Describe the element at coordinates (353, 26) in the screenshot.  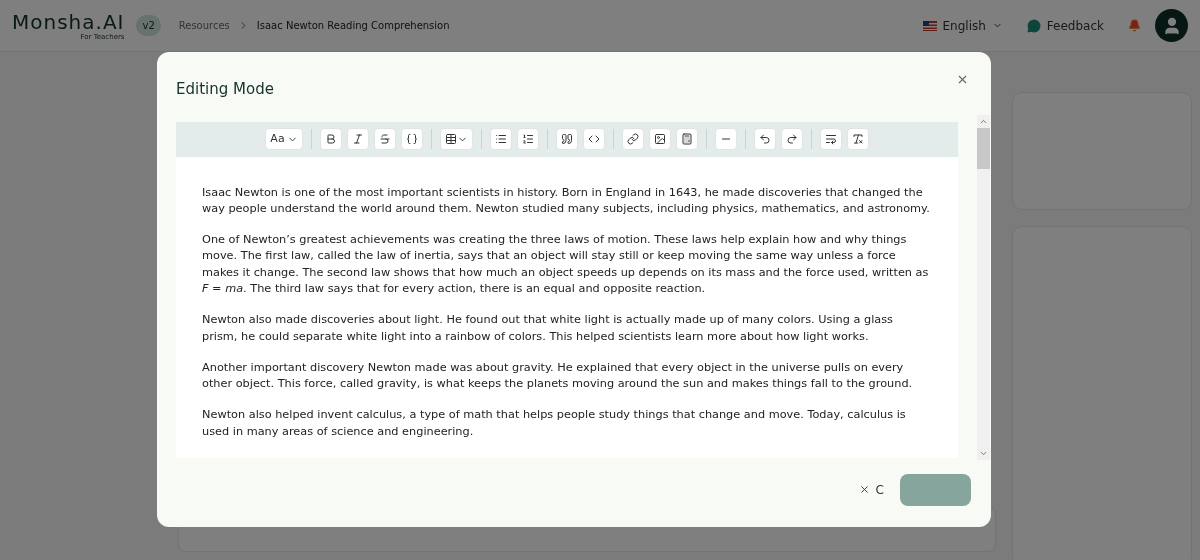
I see `breadcrumb: Isaac Newton Reading Comprehension` at that location.